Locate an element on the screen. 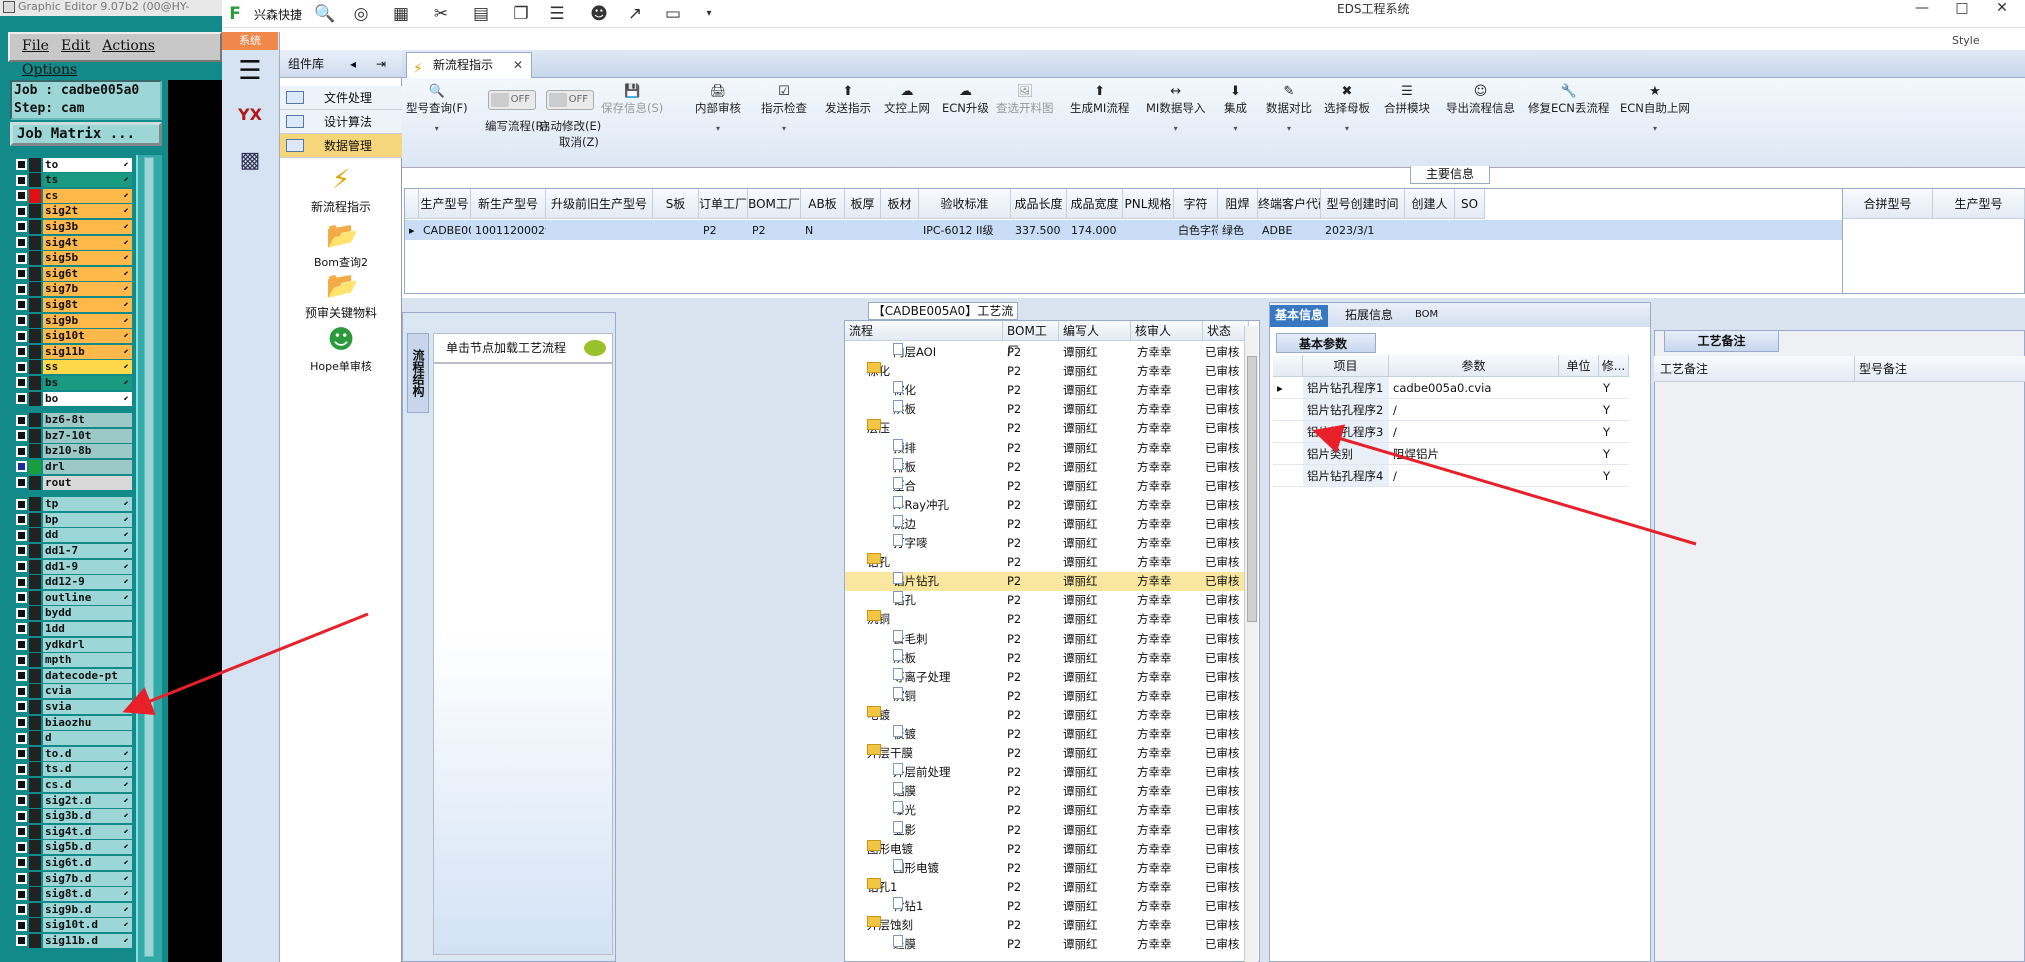 The image size is (2025, 962). column-header: 生产型号 is located at coordinates (1979, 204).